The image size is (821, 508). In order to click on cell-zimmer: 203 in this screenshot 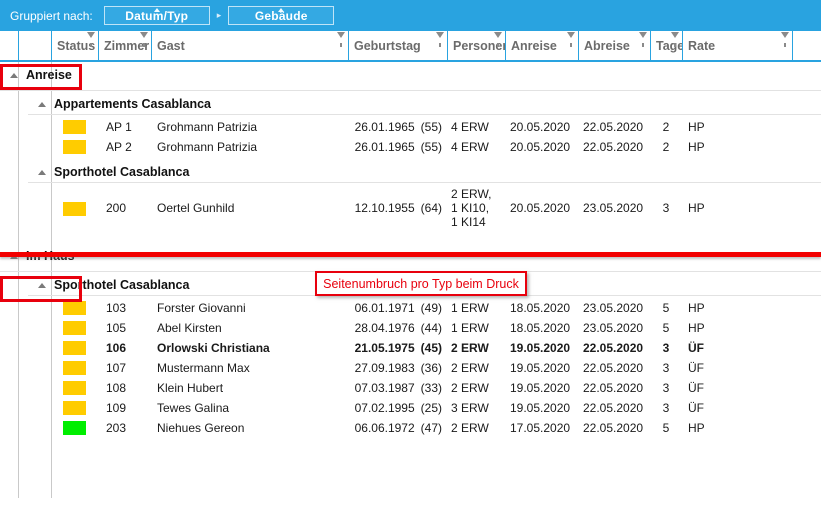, I will do `click(116, 428)`.